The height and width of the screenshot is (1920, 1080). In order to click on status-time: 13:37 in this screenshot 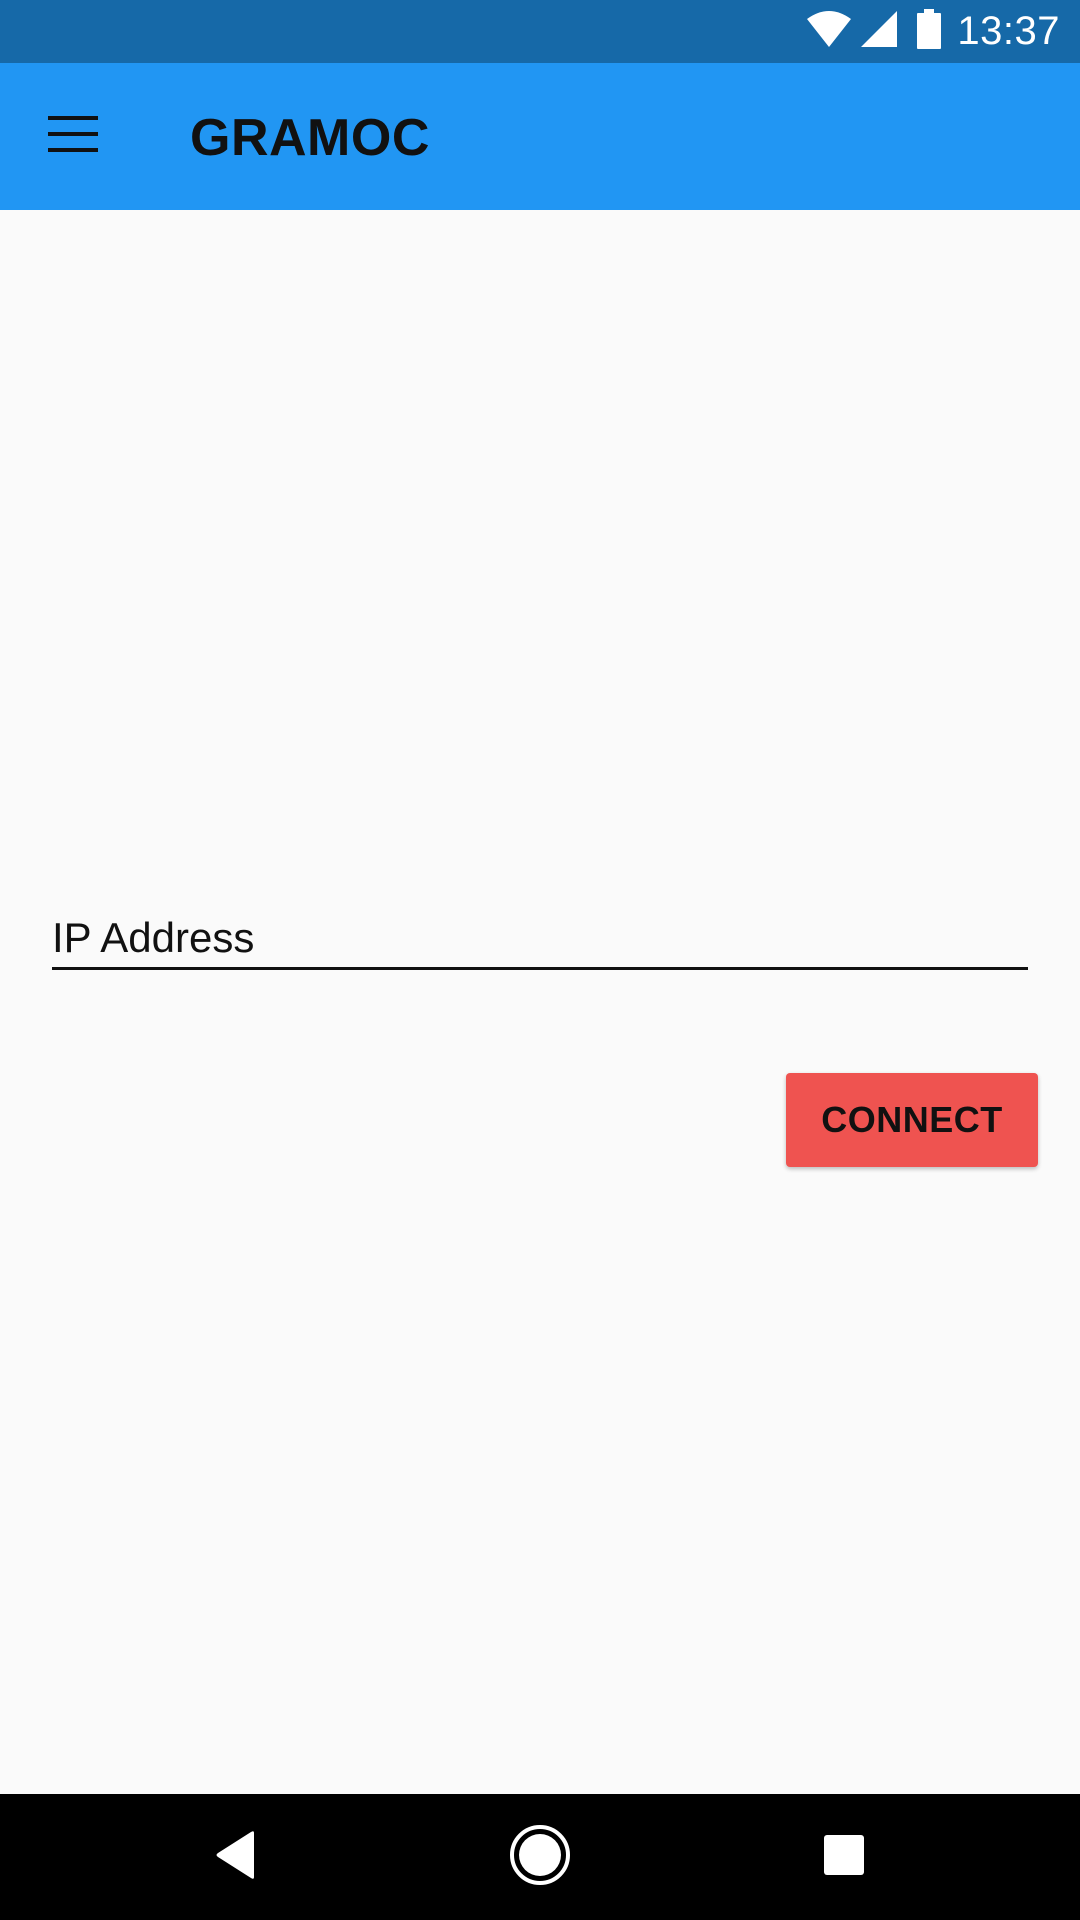, I will do `click(1008, 31)`.